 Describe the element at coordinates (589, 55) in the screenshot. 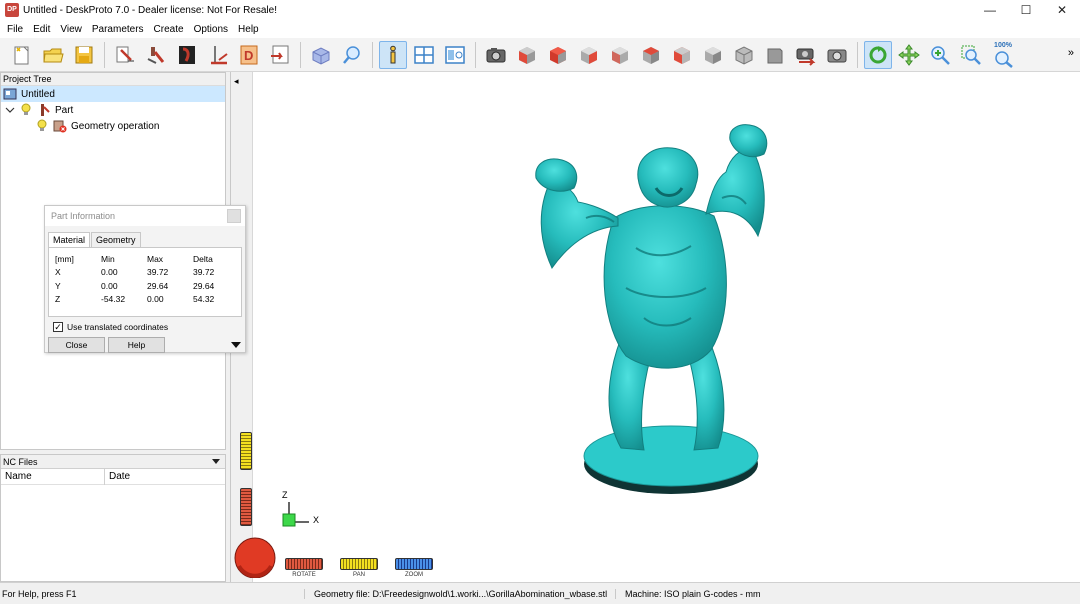

I see `cube-left-icon` at that location.